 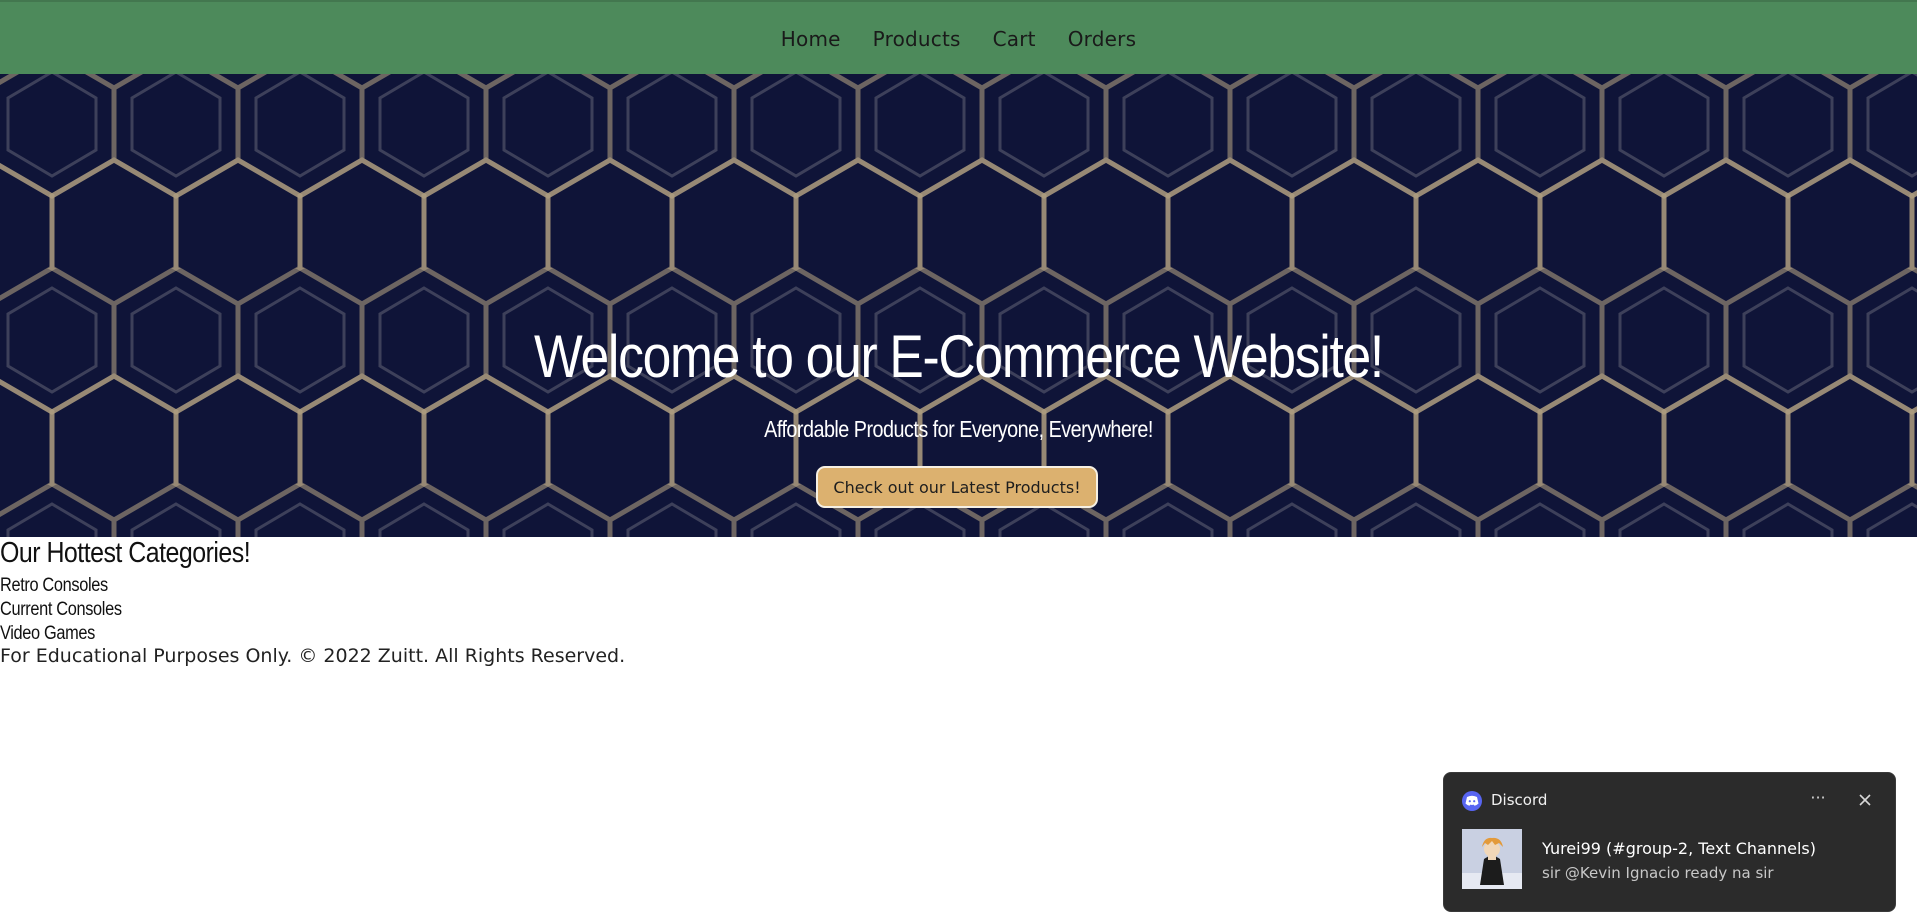 I want to click on notification-message: sir @Kevin Ignacio ready na sir, so click(x=1658, y=873).